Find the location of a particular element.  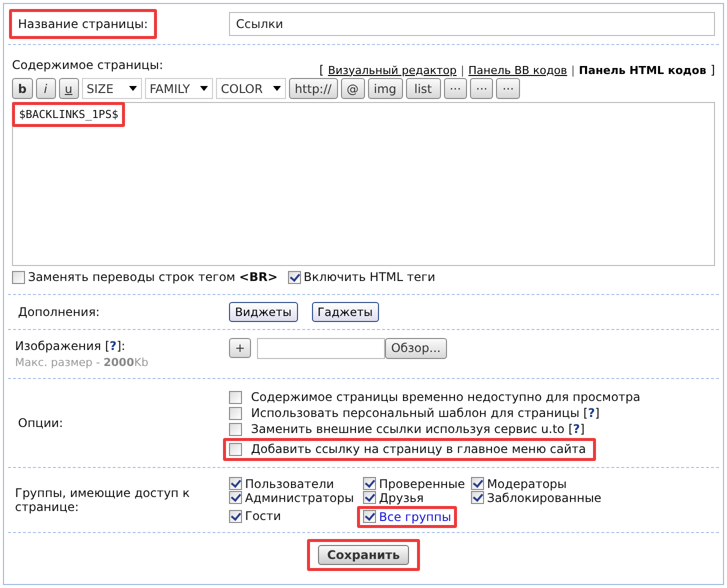

toolbar-button: @ is located at coordinates (352, 88).